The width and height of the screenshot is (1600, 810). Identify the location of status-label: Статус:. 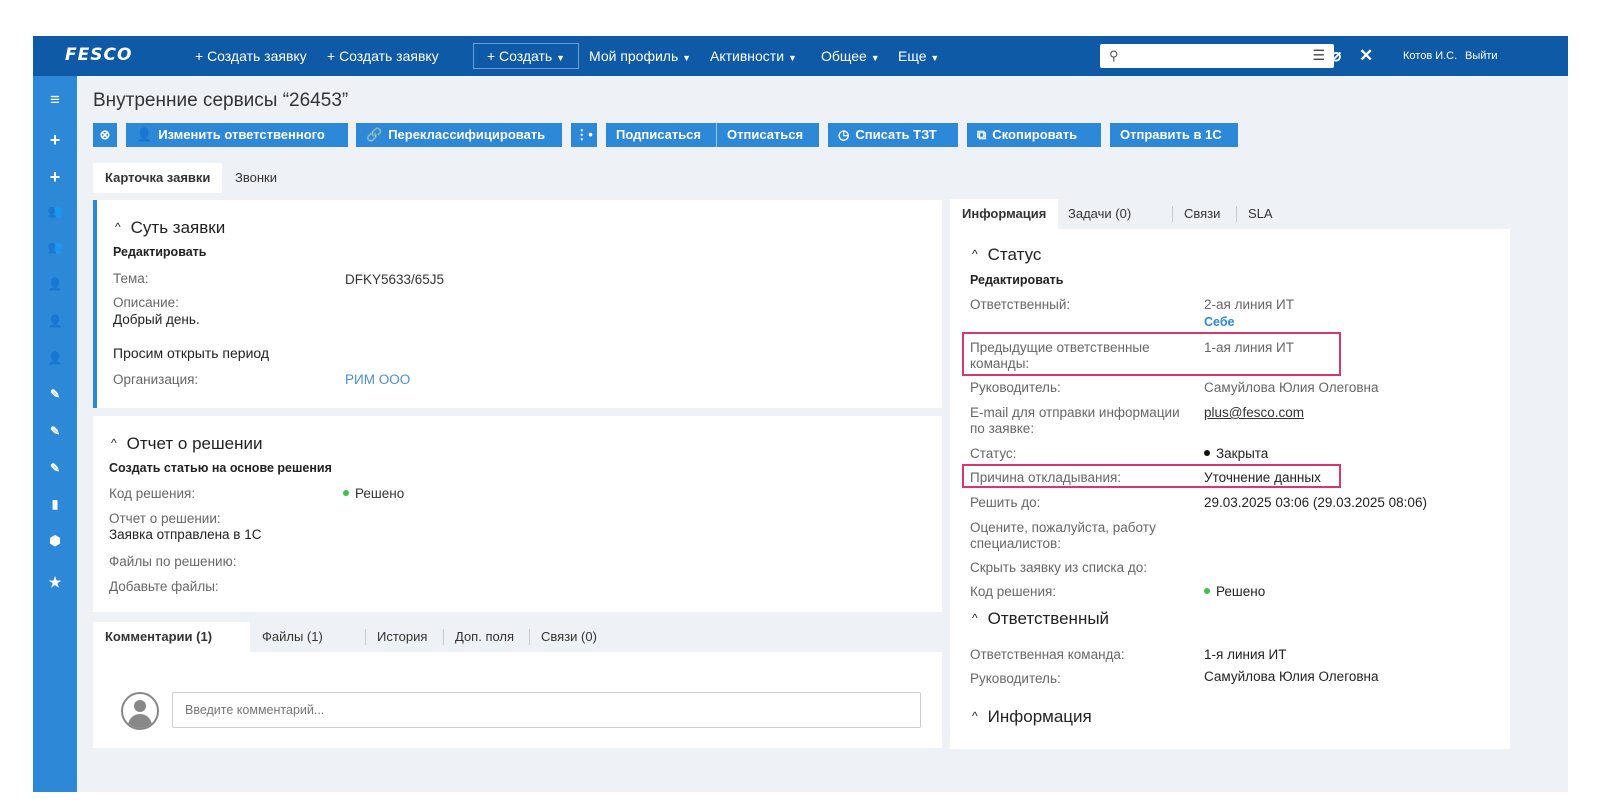
(993, 453).